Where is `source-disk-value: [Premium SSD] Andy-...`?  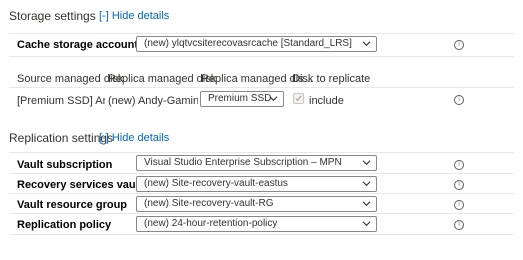
source-disk-value: [Premium SSD] Andy-... is located at coordinates (61, 101).